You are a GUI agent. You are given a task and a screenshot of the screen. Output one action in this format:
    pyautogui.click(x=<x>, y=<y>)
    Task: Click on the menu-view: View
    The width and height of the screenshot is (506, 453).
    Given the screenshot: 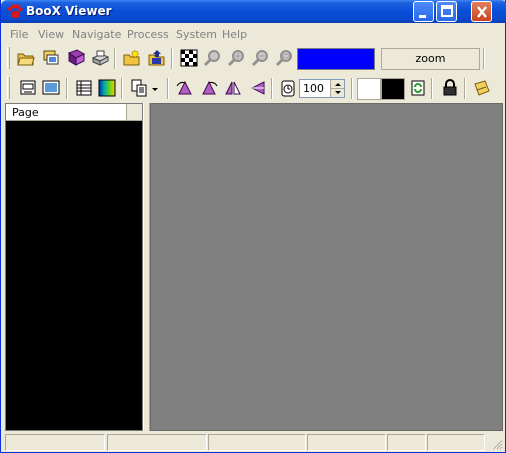 What is the action you would take?
    pyautogui.click(x=51, y=34)
    